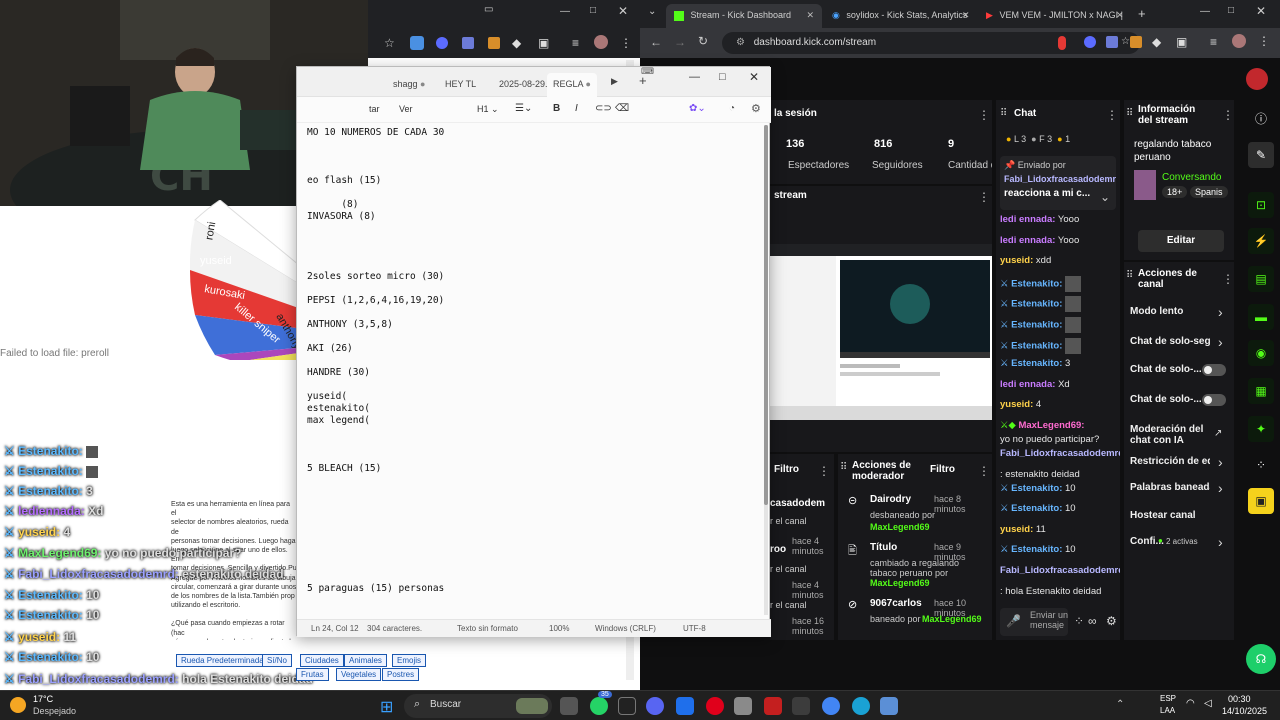 The image size is (1280, 720). What do you see at coordinates (1261, 279) in the screenshot?
I see `clipboard-icon: ▤` at bounding box center [1261, 279].